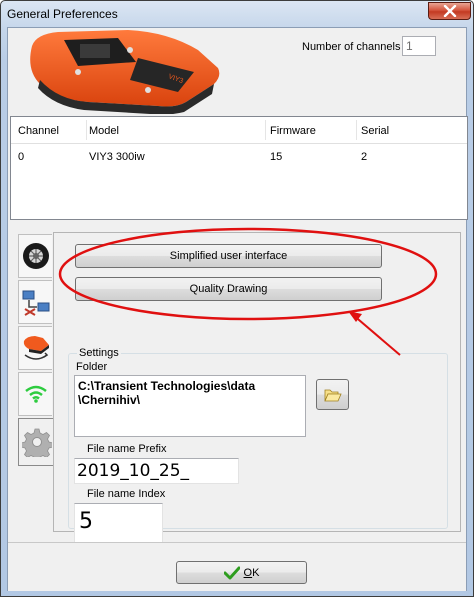  Describe the element at coordinates (156, 471) in the screenshot. I see `prefix-input: 2019_10_25_` at that location.